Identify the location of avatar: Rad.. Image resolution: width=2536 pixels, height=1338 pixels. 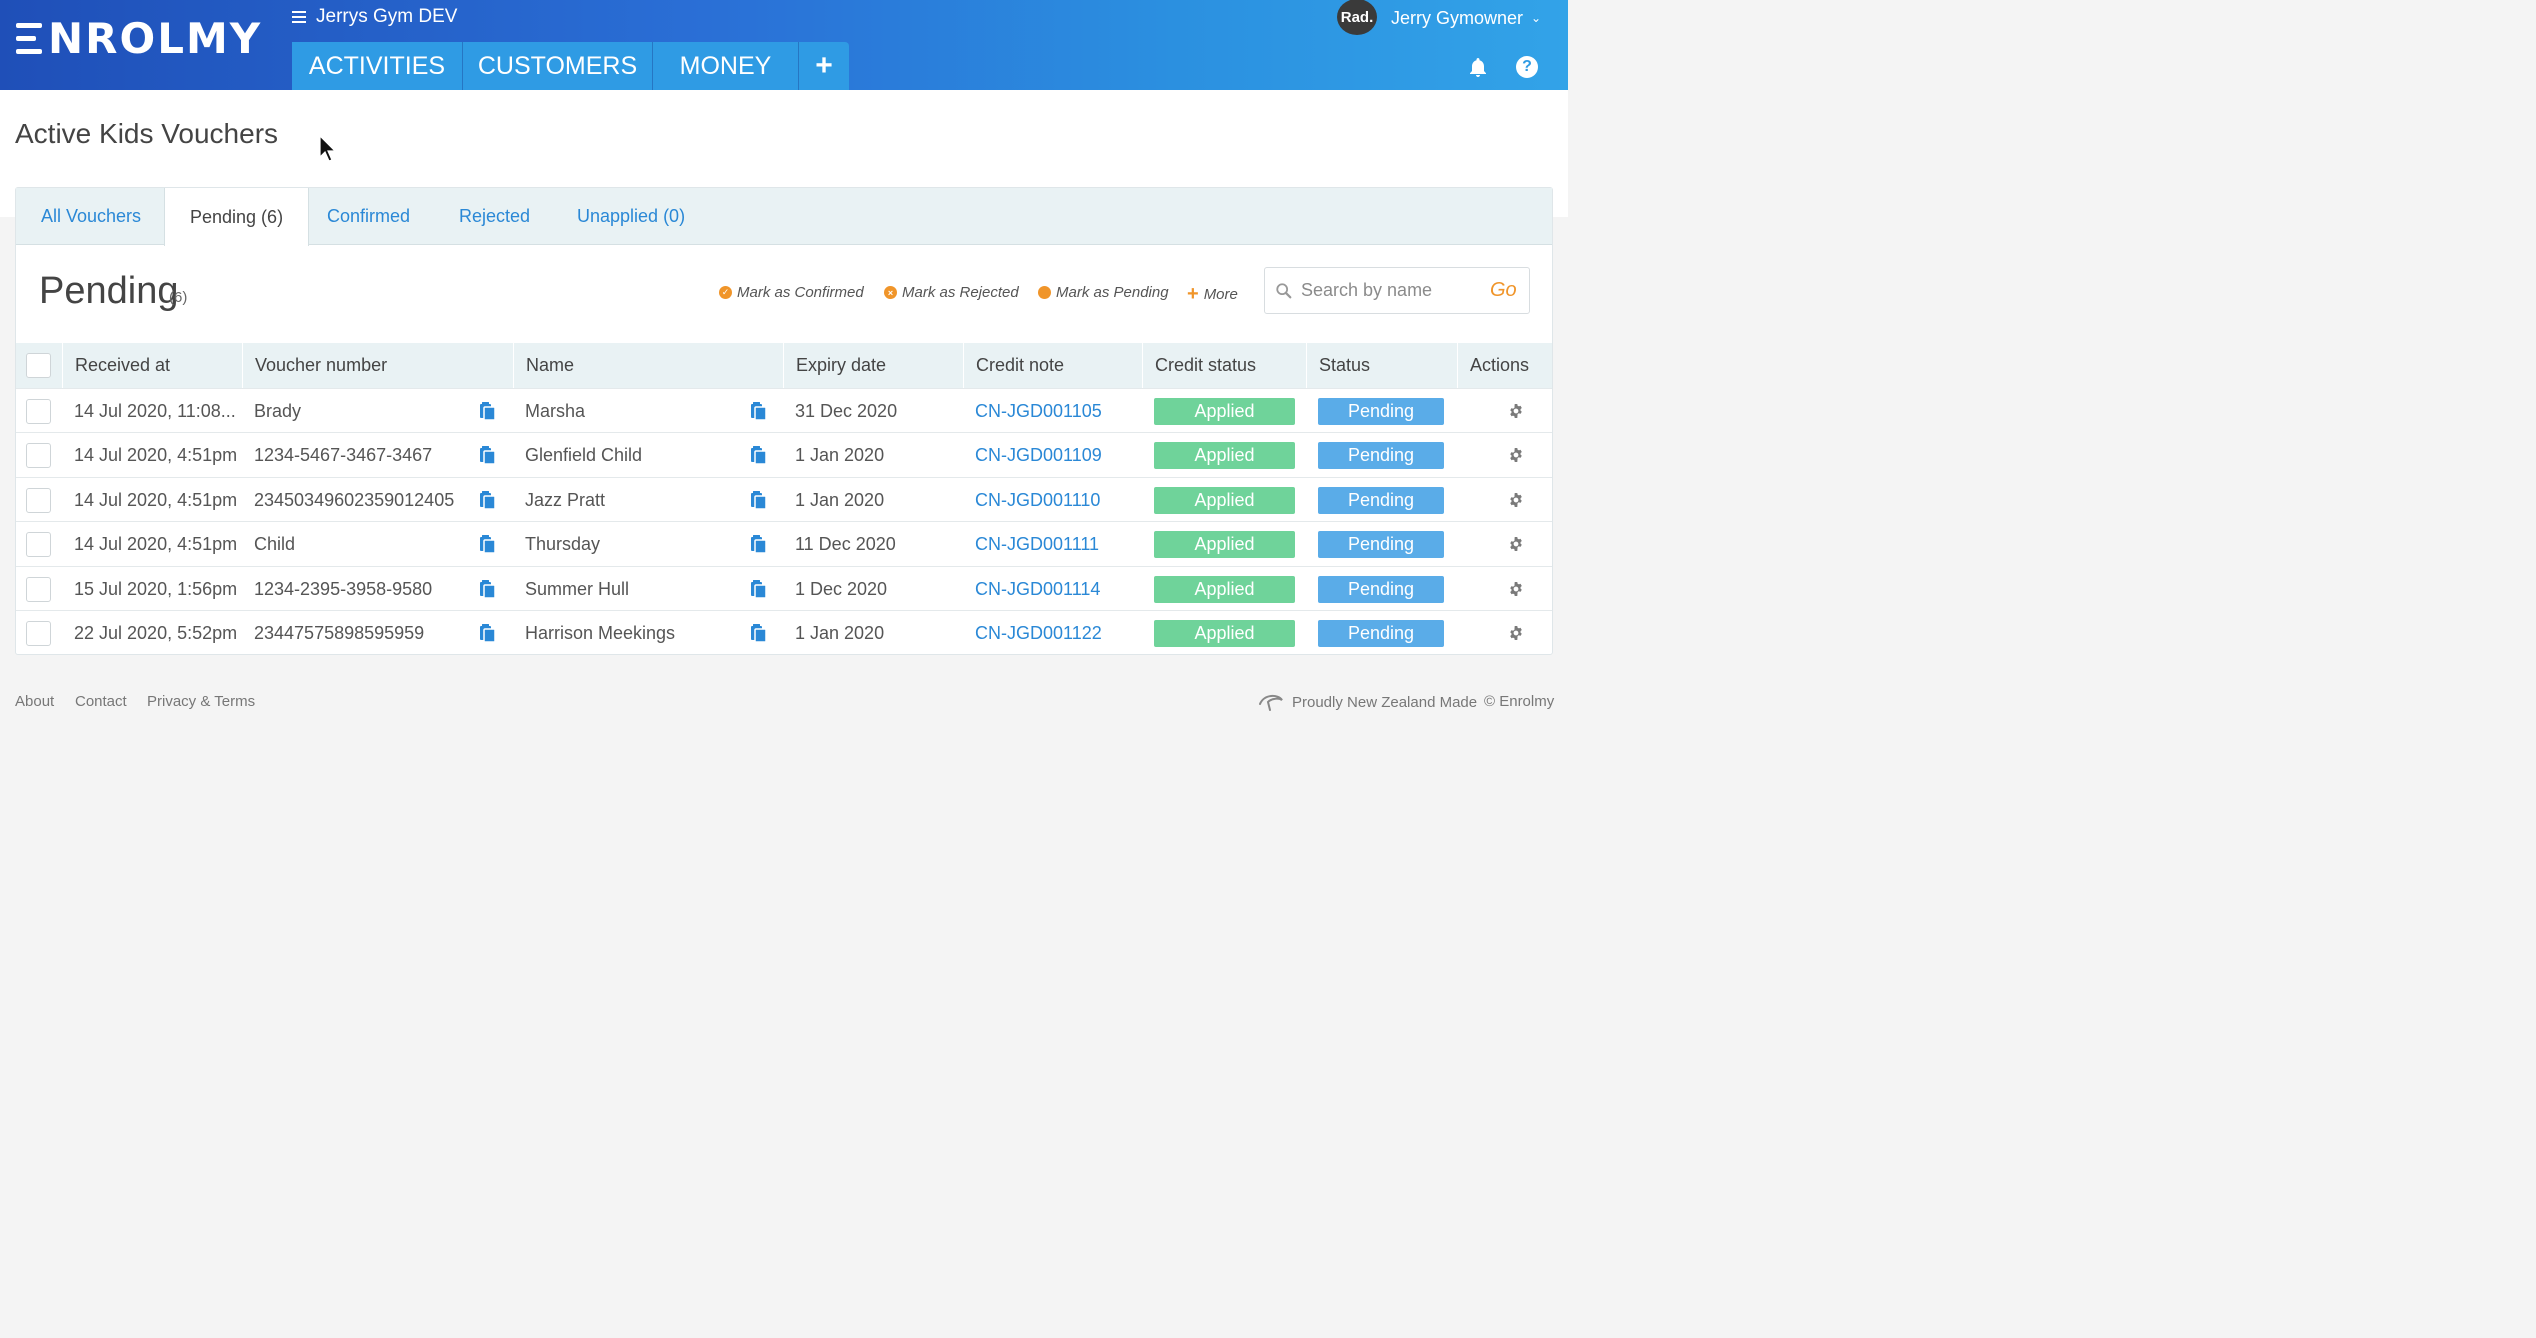
(1357, 17).